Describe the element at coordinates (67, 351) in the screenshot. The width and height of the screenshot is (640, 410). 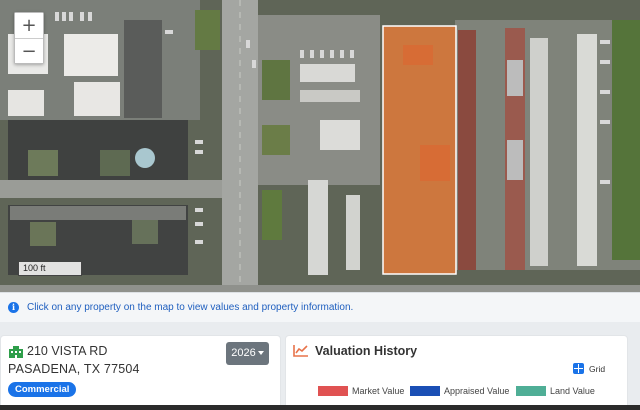
I see `property-address-line1: 210 VISTA RD` at that location.